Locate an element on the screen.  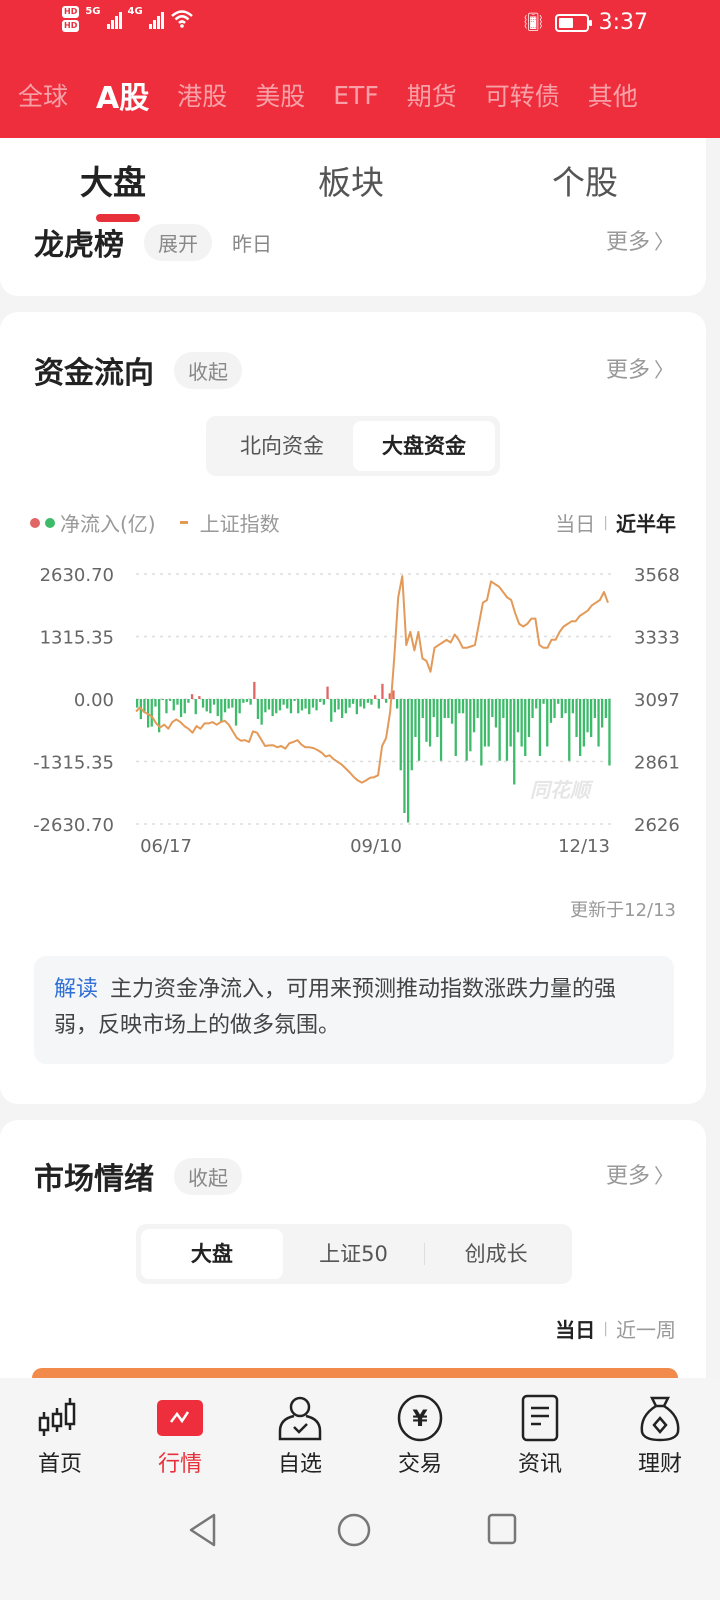
market-tab-etf: ETF is located at coordinates (355, 95).